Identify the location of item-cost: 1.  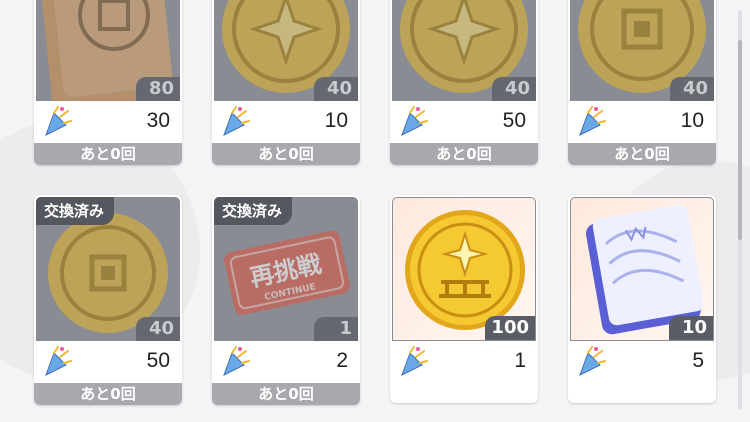
(520, 360).